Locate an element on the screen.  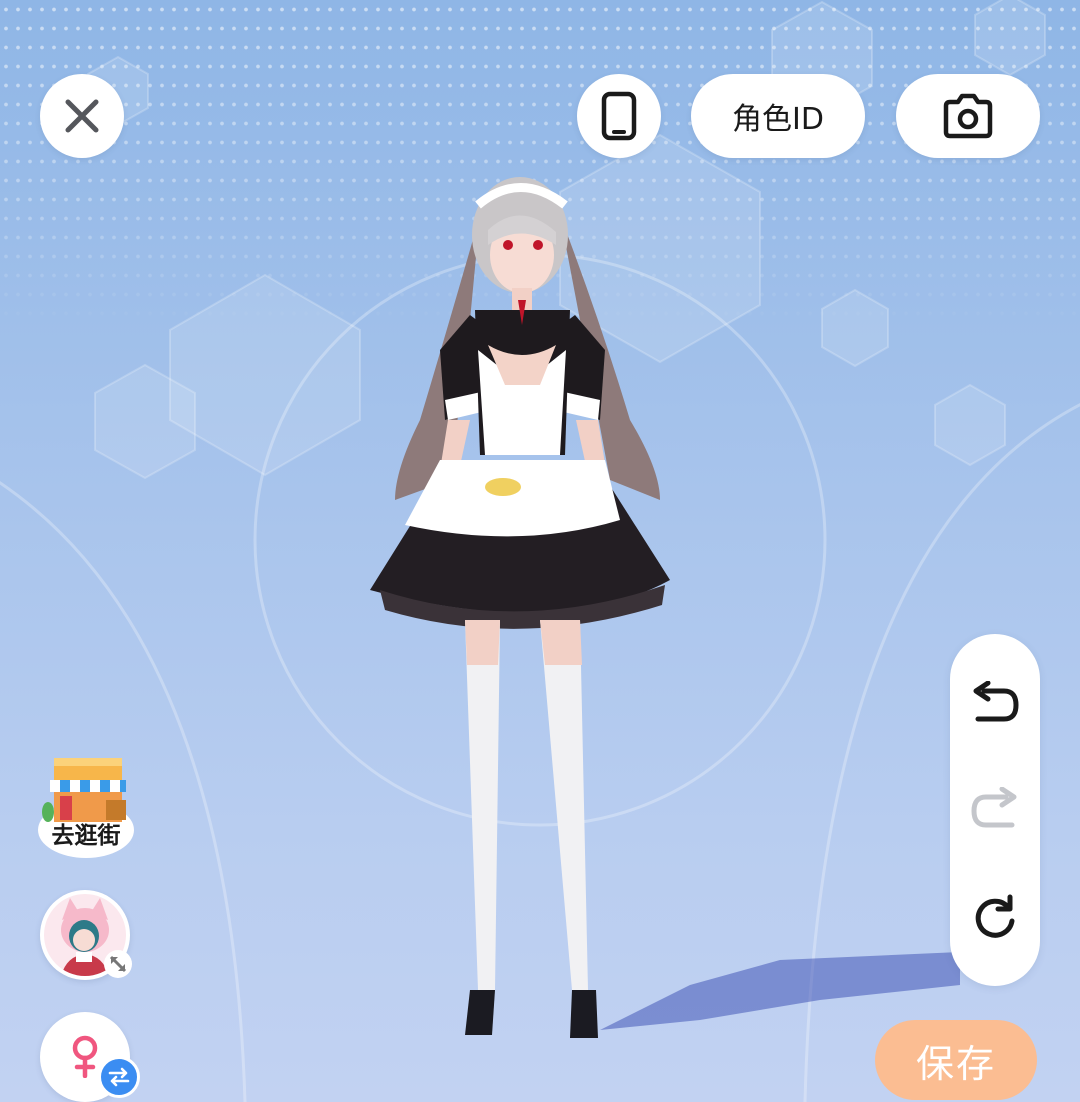
close-button is located at coordinates (82, 116).